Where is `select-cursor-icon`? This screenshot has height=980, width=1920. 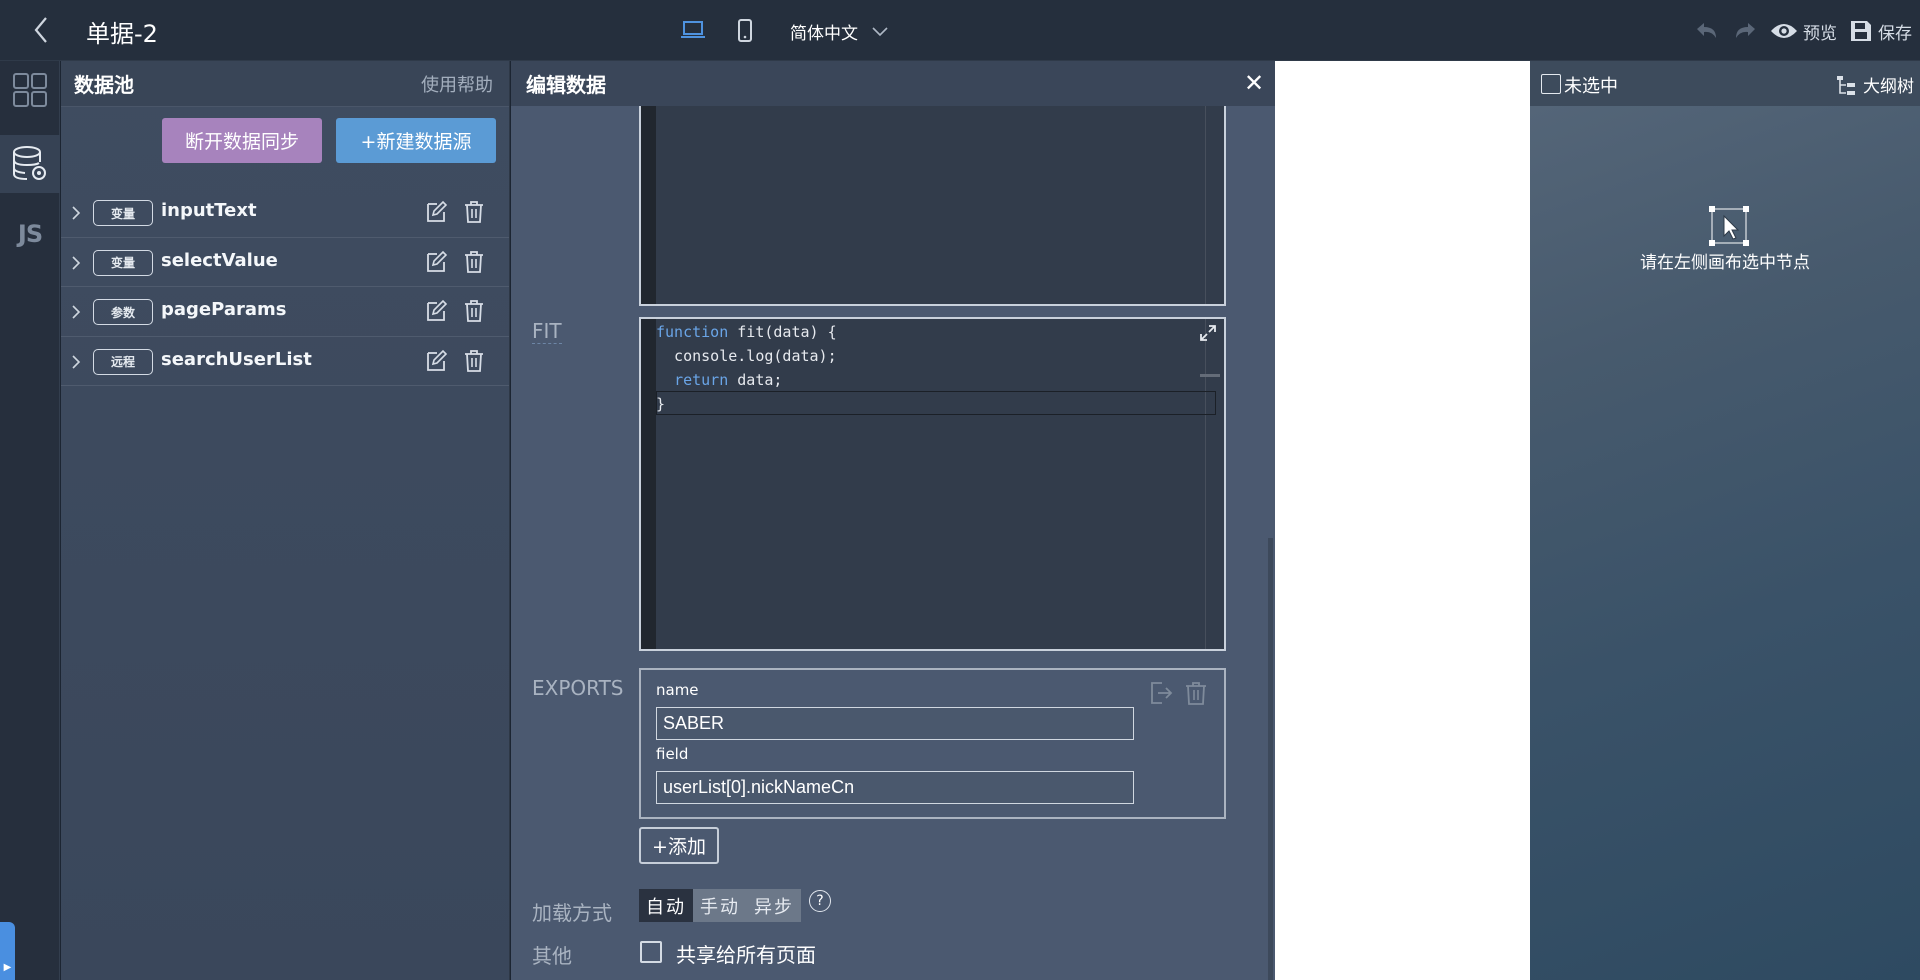 select-cursor-icon is located at coordinates (1729, 226).